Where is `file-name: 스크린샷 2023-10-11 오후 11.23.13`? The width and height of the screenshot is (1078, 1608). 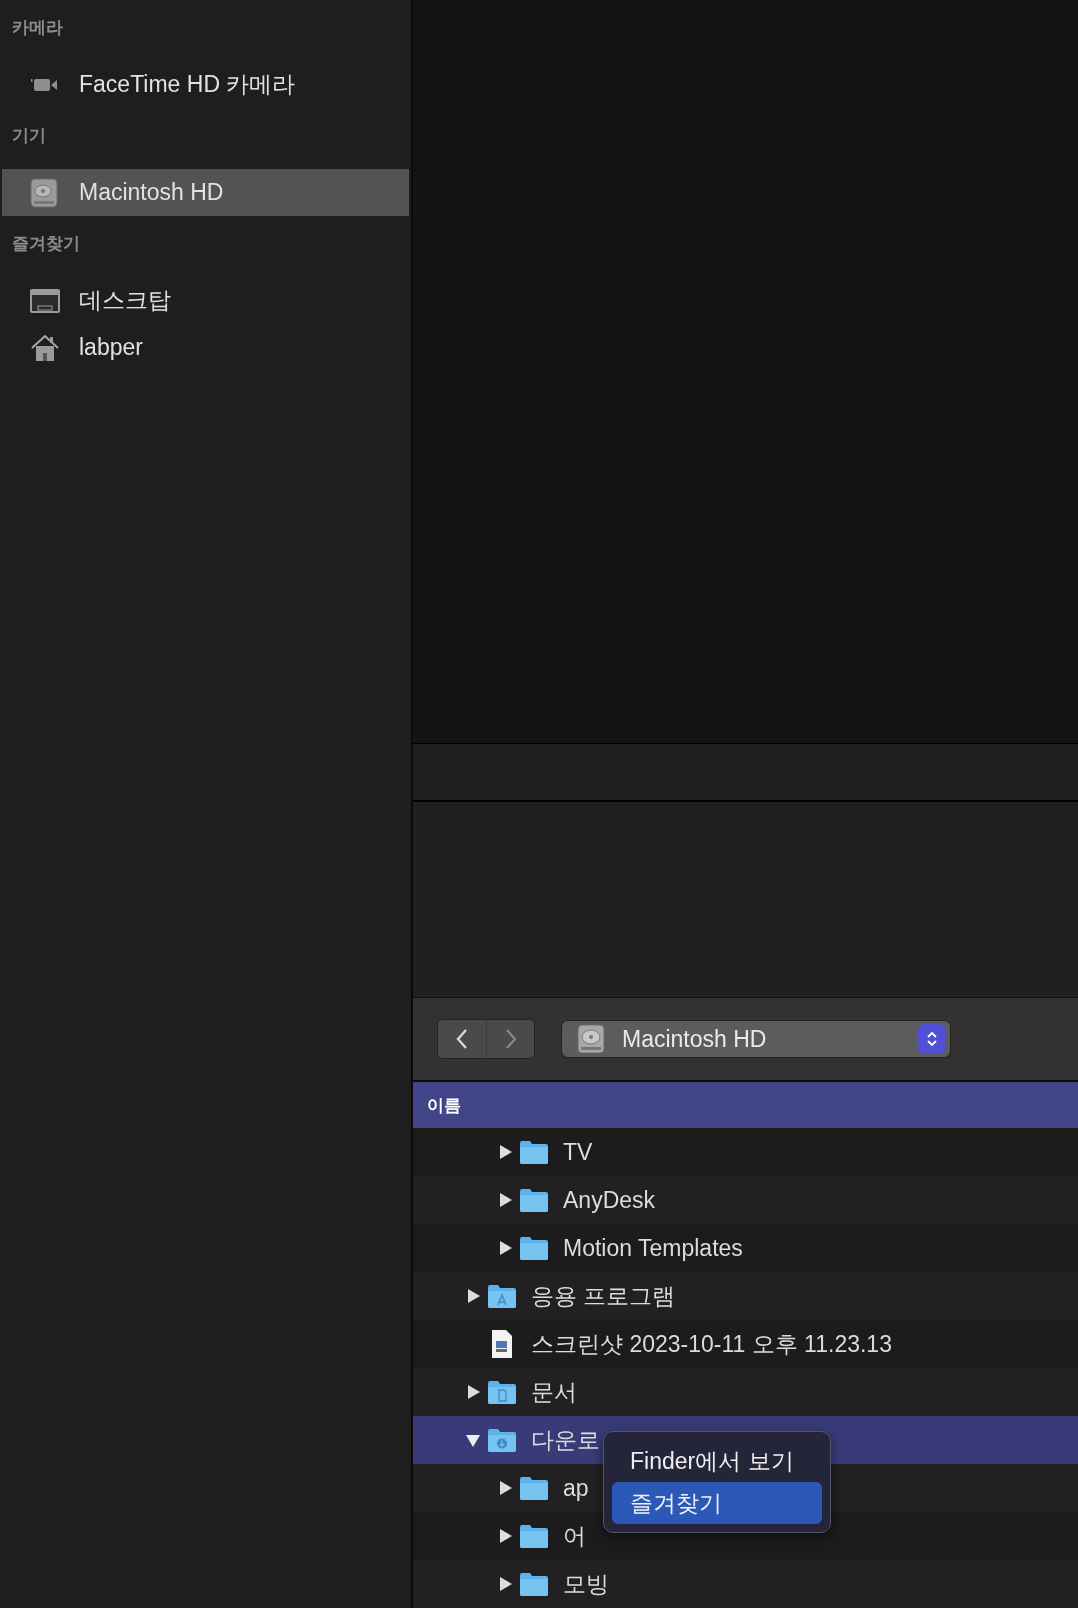 file-name: 스크린샷 2023-10-11 오후 11.23.13 is located at coordinates (711, 1344).